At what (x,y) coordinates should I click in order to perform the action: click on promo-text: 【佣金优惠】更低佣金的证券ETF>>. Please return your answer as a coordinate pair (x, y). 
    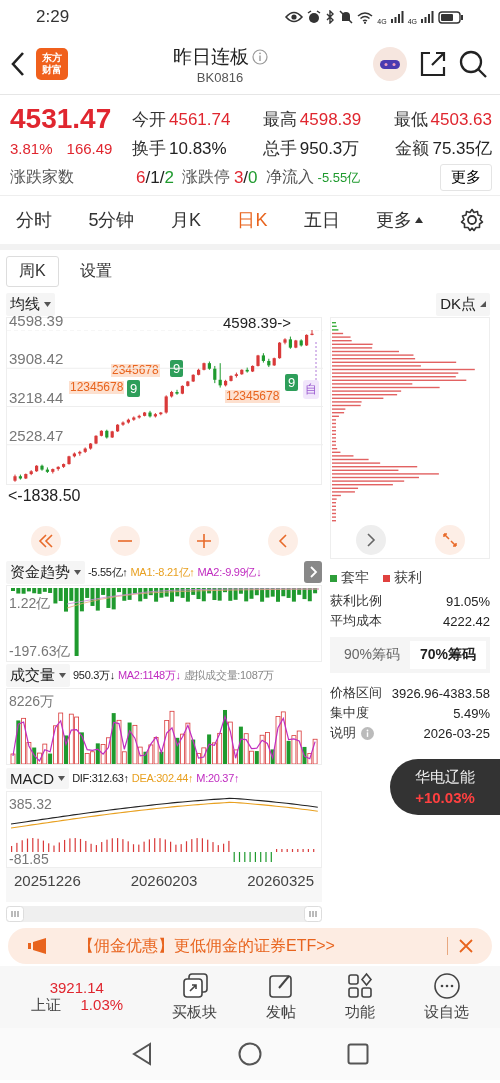
    Looking at the image, I should click on (207, 945).